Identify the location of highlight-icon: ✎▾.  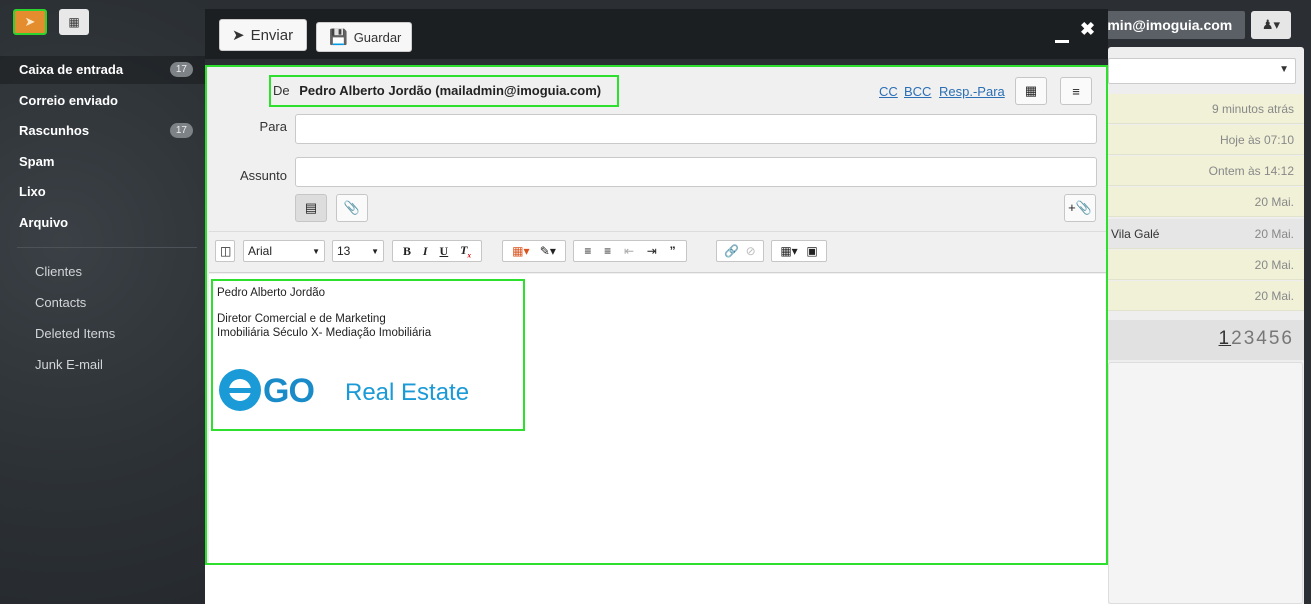
(548, 251).